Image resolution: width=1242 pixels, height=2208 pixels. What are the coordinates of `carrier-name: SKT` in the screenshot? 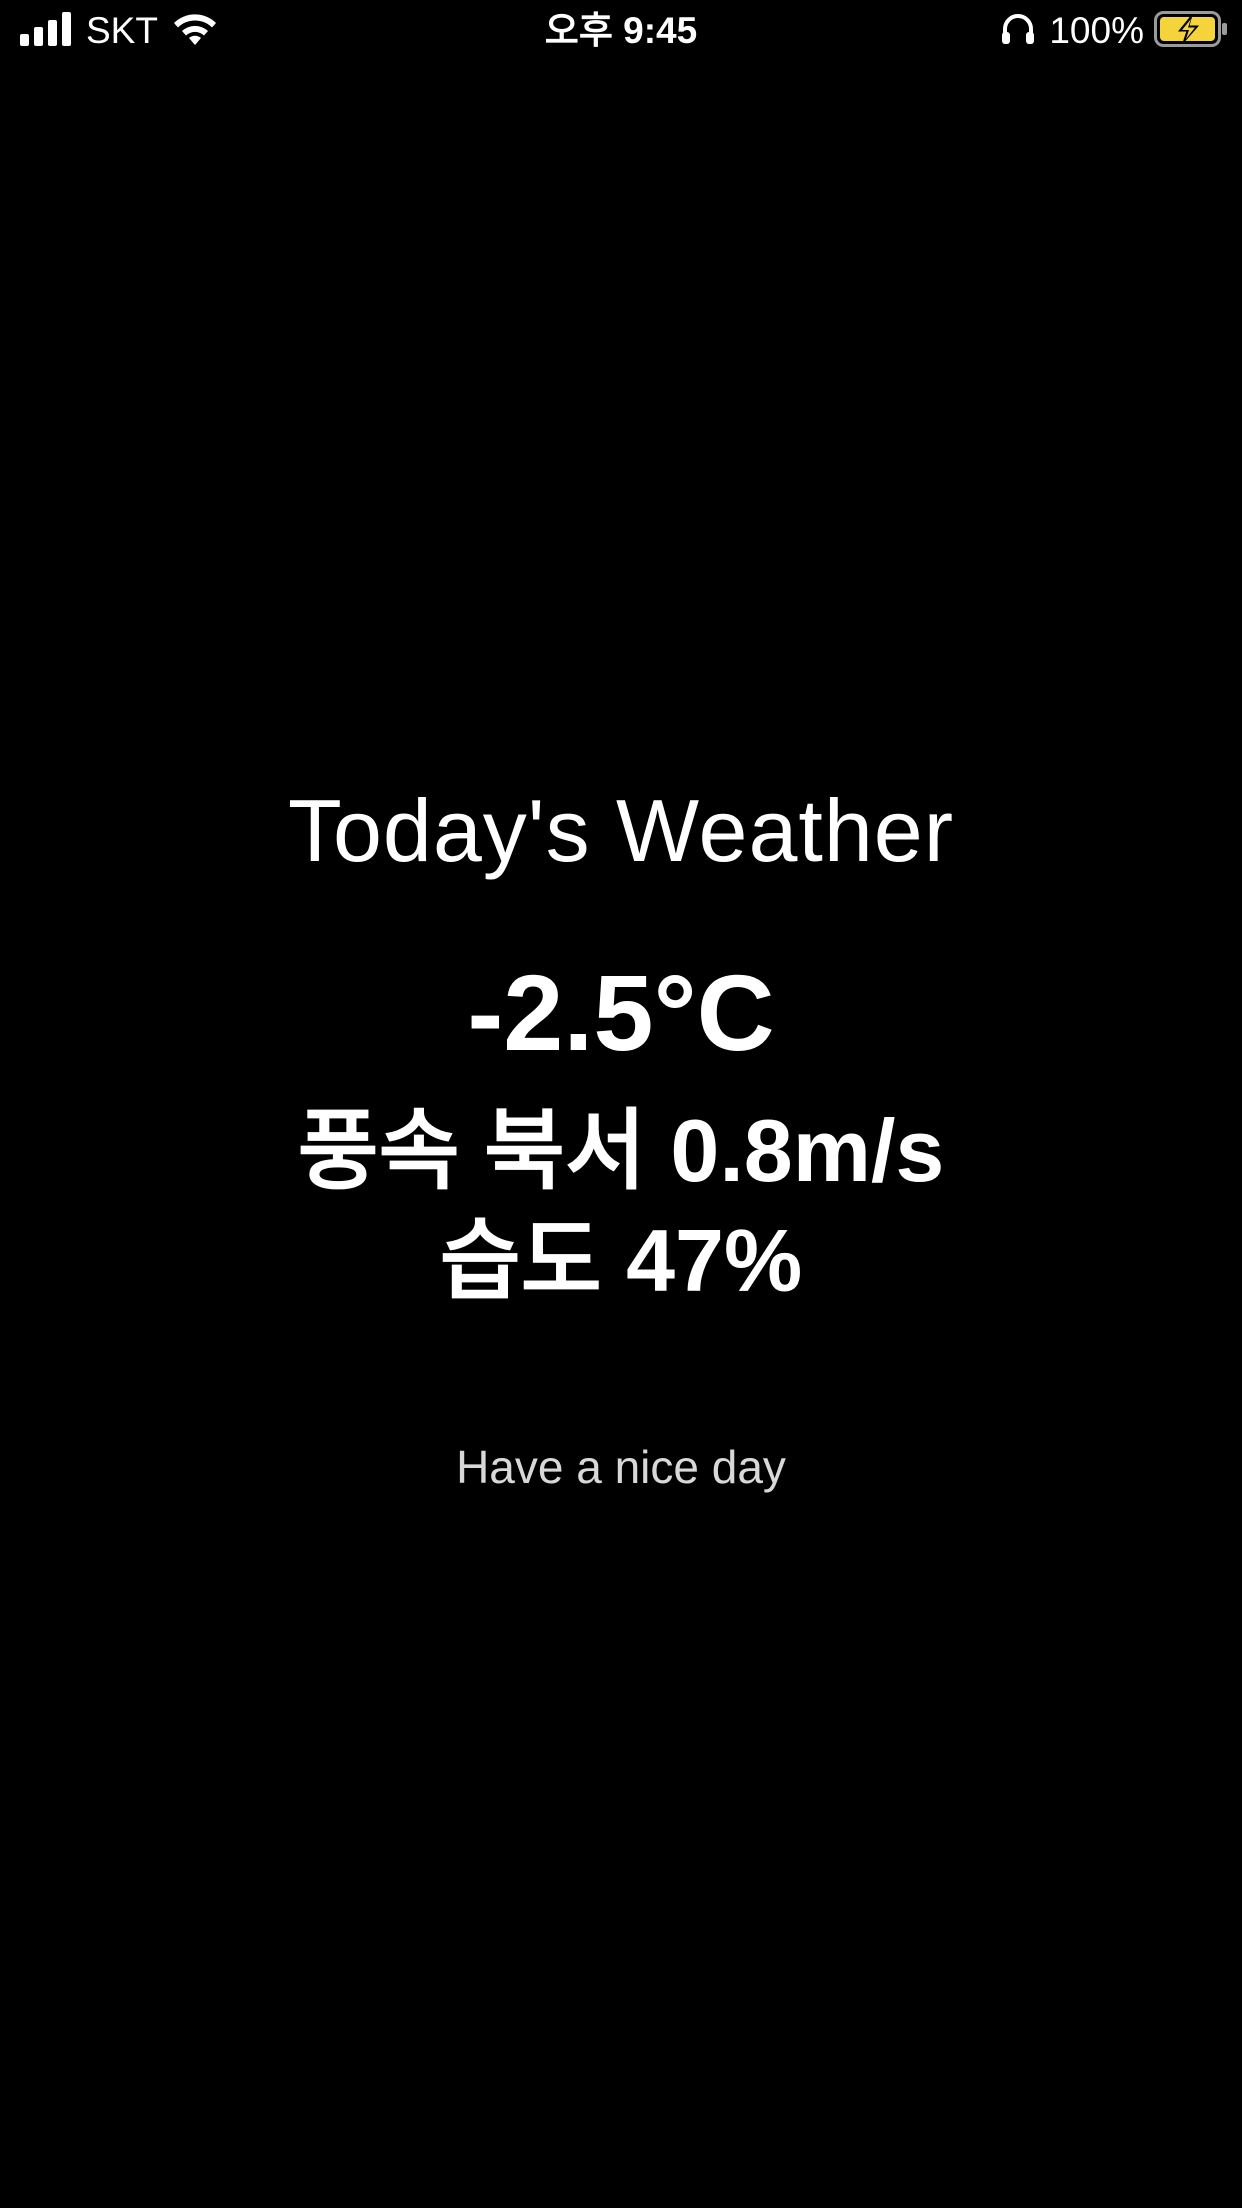 It's located at (122, 30).